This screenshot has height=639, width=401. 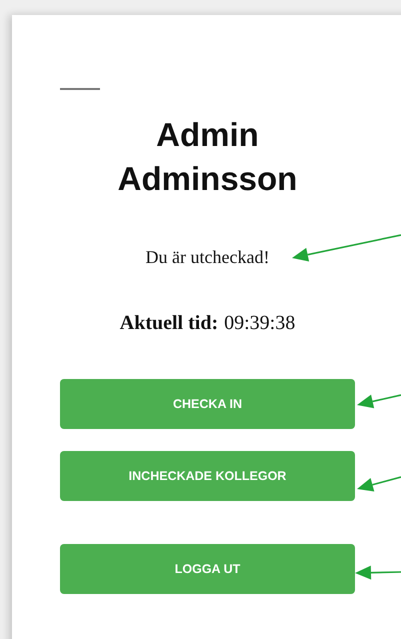 I want to click on status-message: Du är utcheckad!, so click(x=208, y=257).